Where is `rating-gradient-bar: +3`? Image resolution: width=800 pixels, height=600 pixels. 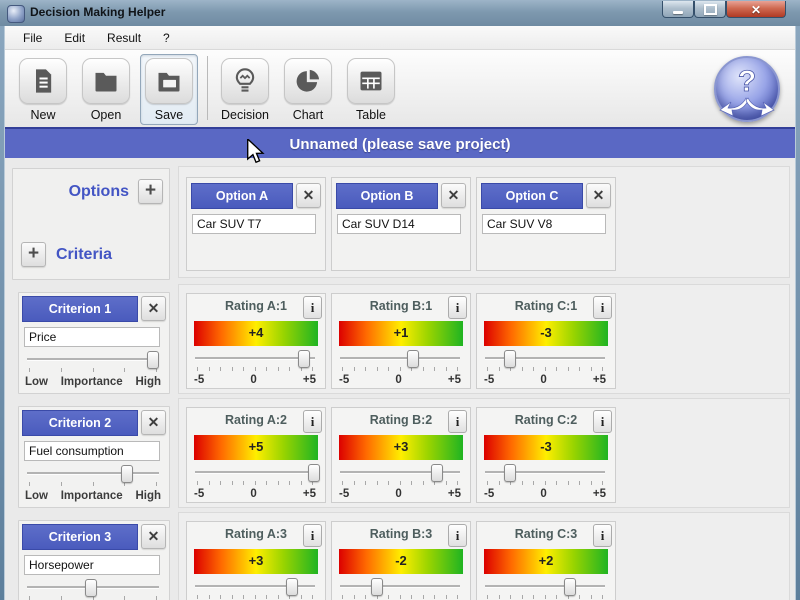 rating-gradient-bar: +3 is located at coordinates (401, 447).